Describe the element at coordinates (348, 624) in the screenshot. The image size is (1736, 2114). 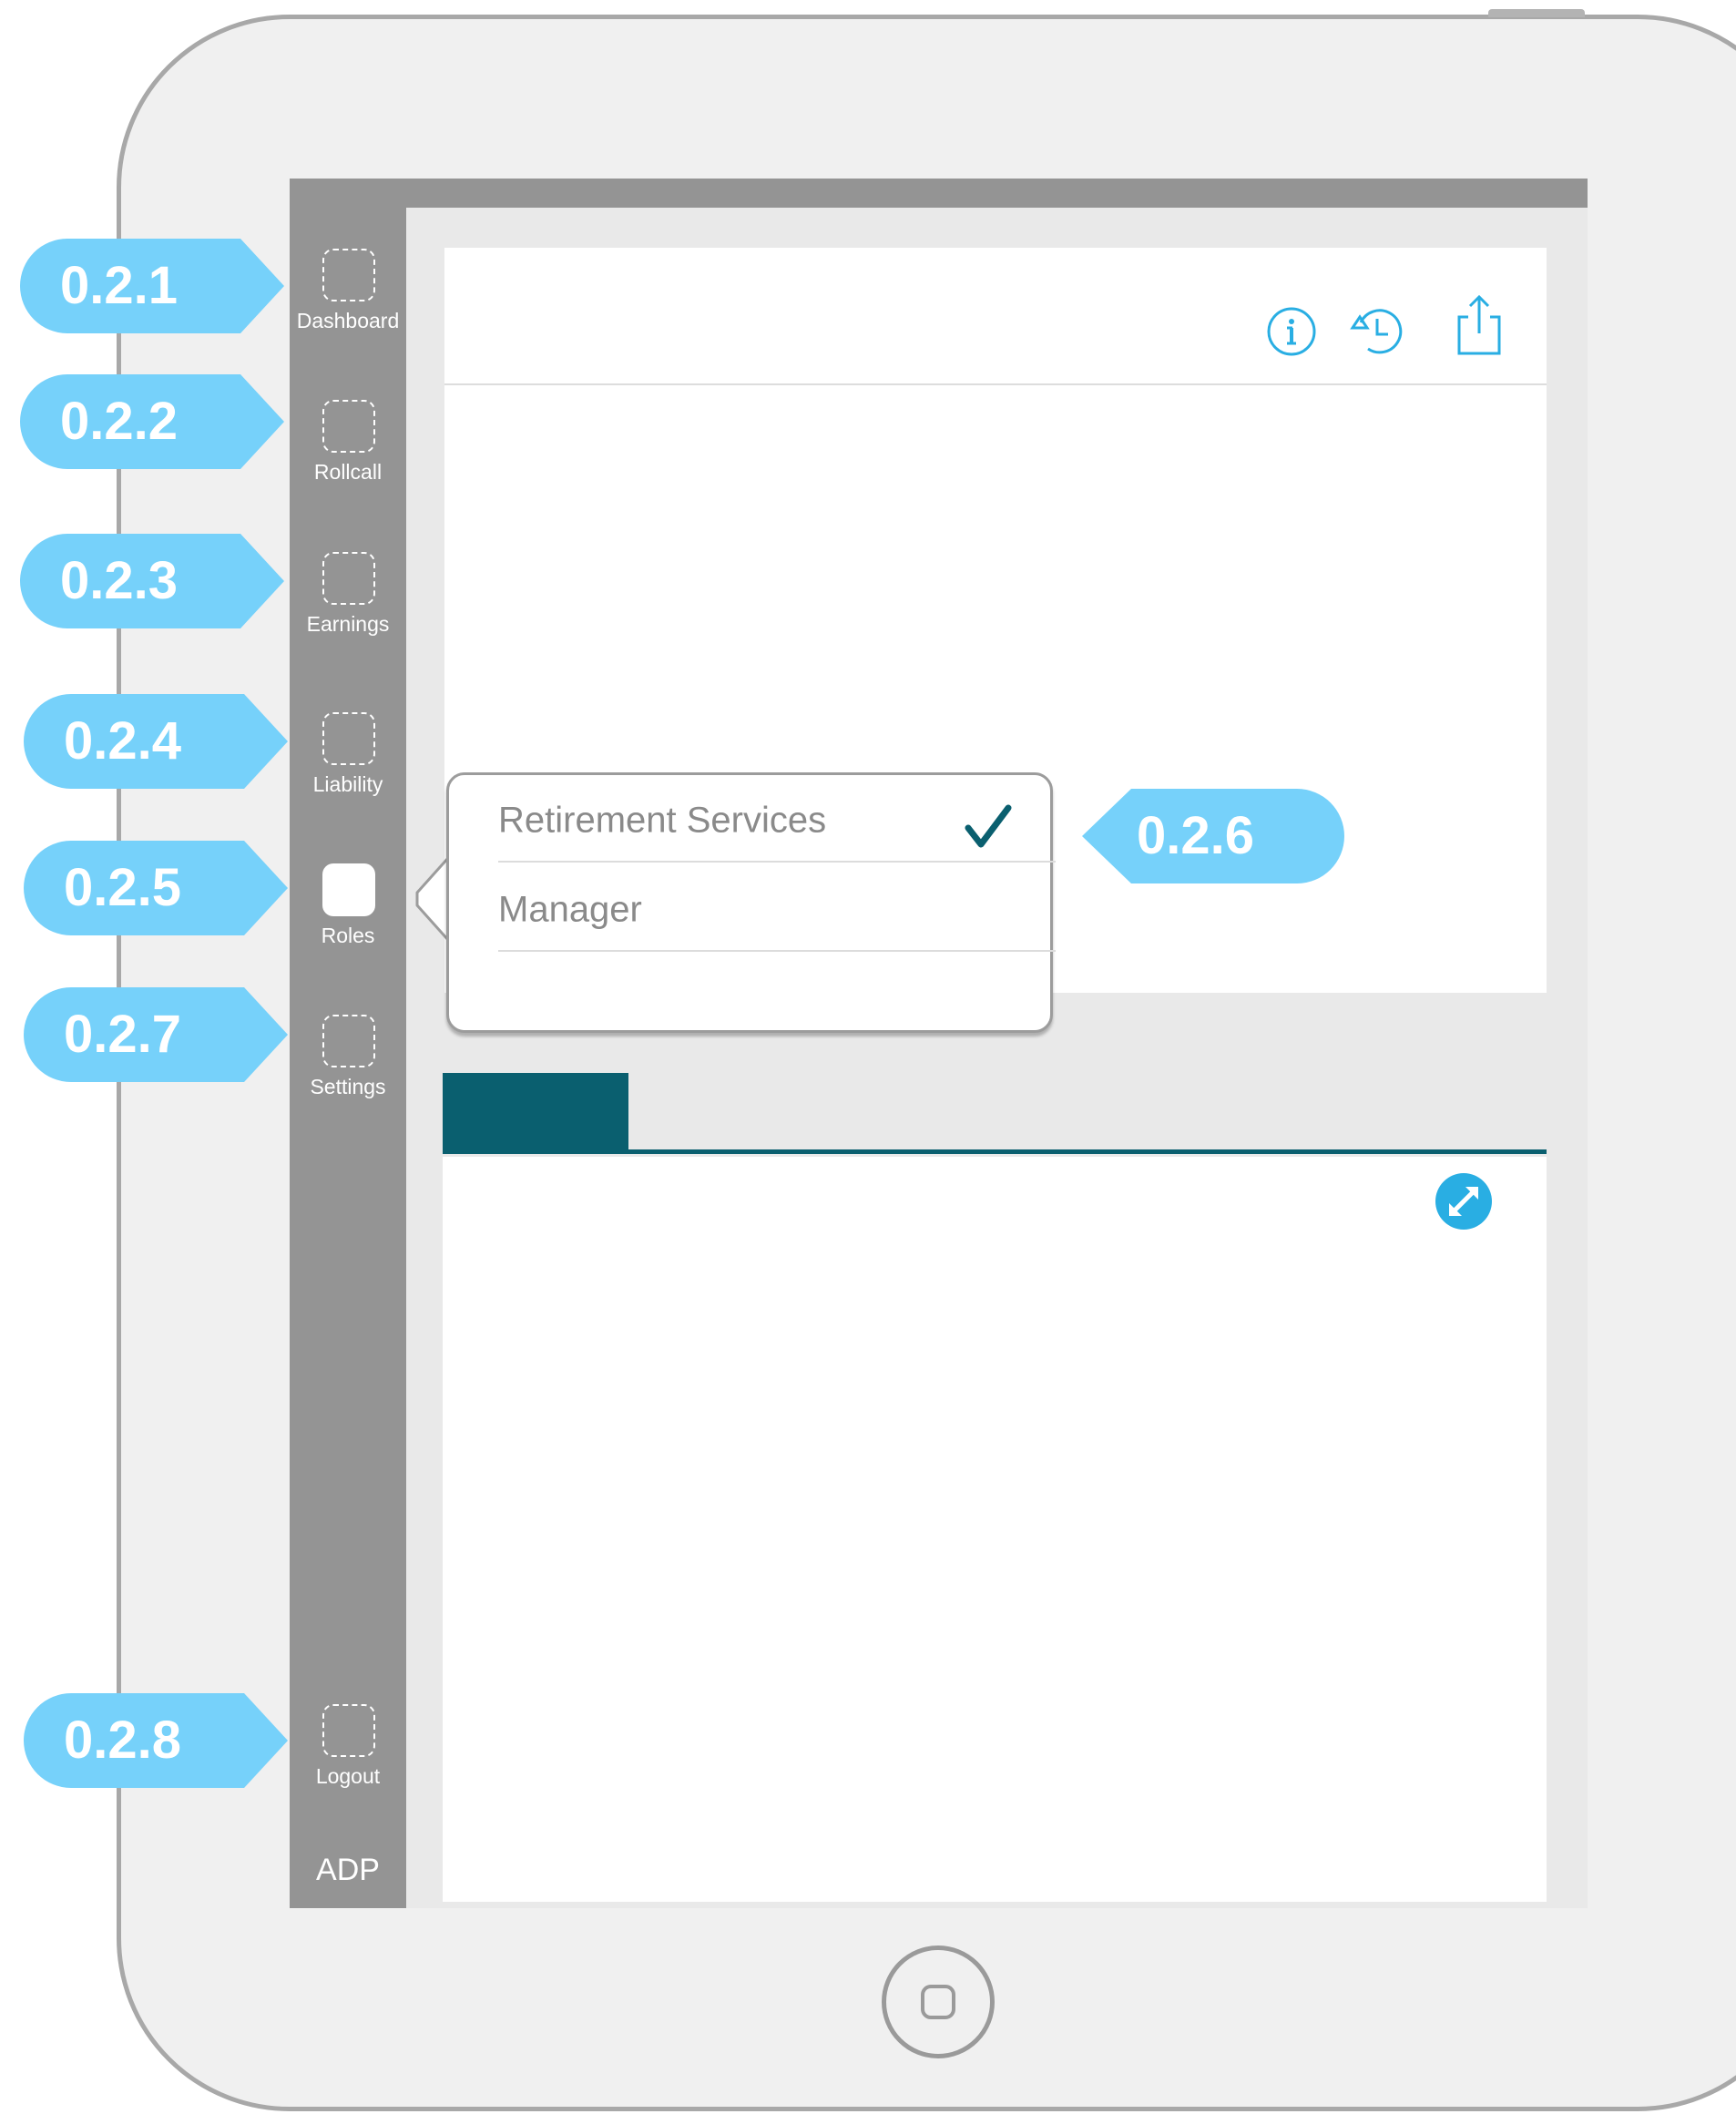
I see `sidebar-item-label: Earnings` at that location.